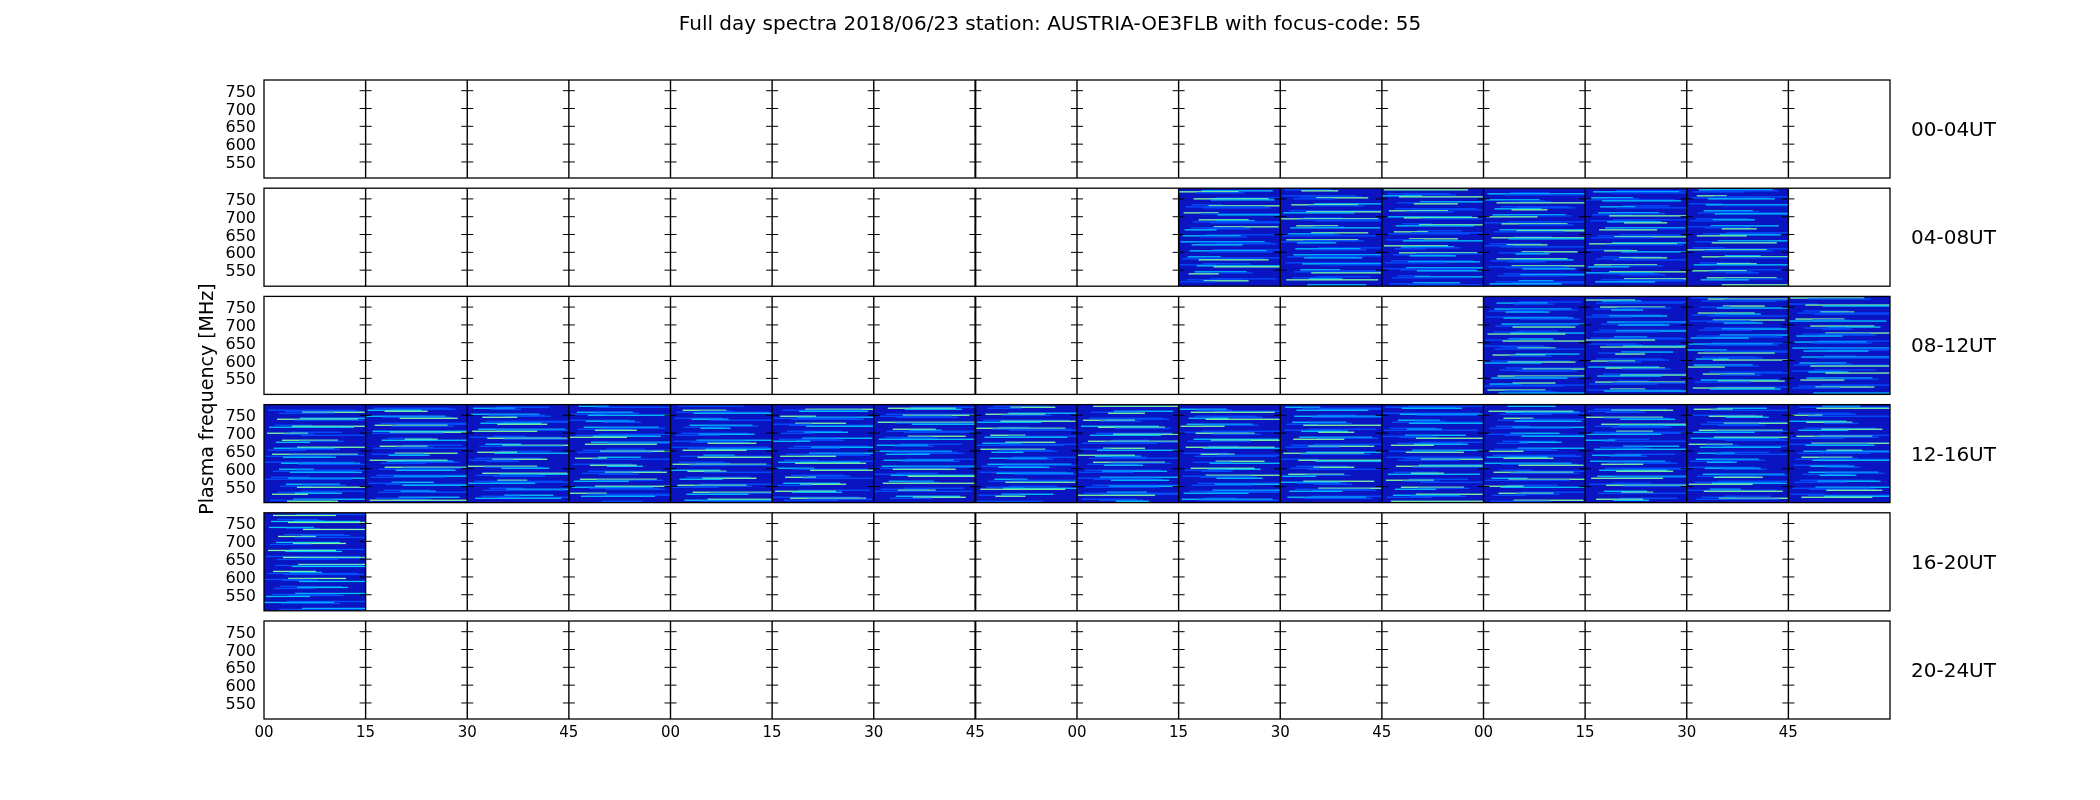  What do you see at coordinates (1953, 453) in the screenshot?
I see `row-label: 12-16UT` at bounding box center [1953, 453].